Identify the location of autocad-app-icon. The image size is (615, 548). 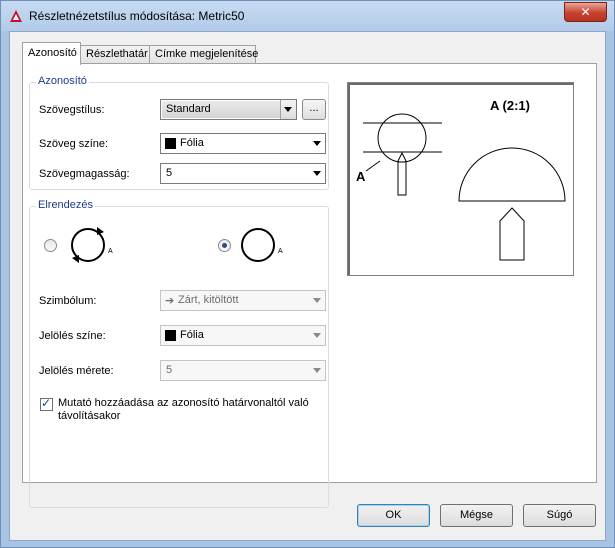
(16, 16).